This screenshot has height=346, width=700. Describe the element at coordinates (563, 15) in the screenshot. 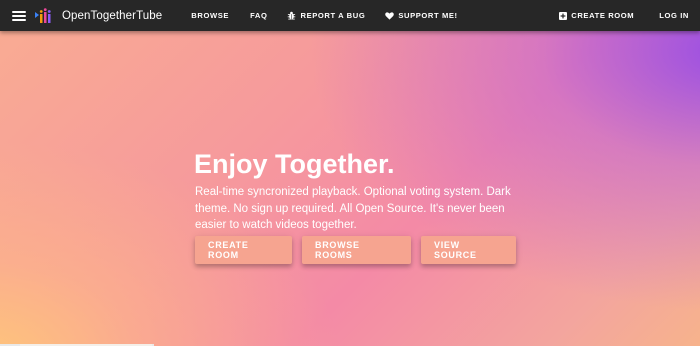

I see `plus-box-icon` at that location.